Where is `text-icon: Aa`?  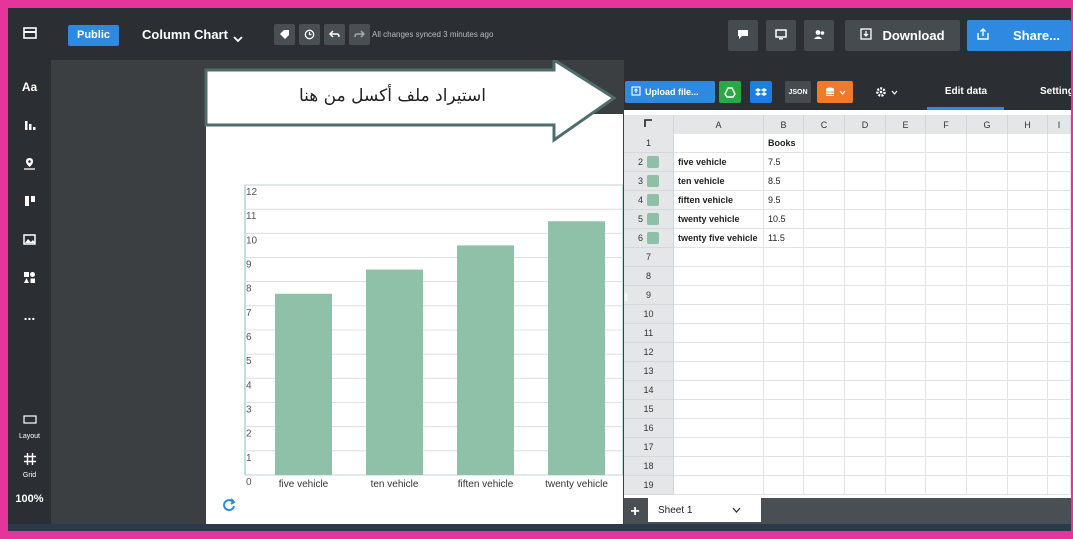
text-icon: Aa is located at coordinates (29, 87).